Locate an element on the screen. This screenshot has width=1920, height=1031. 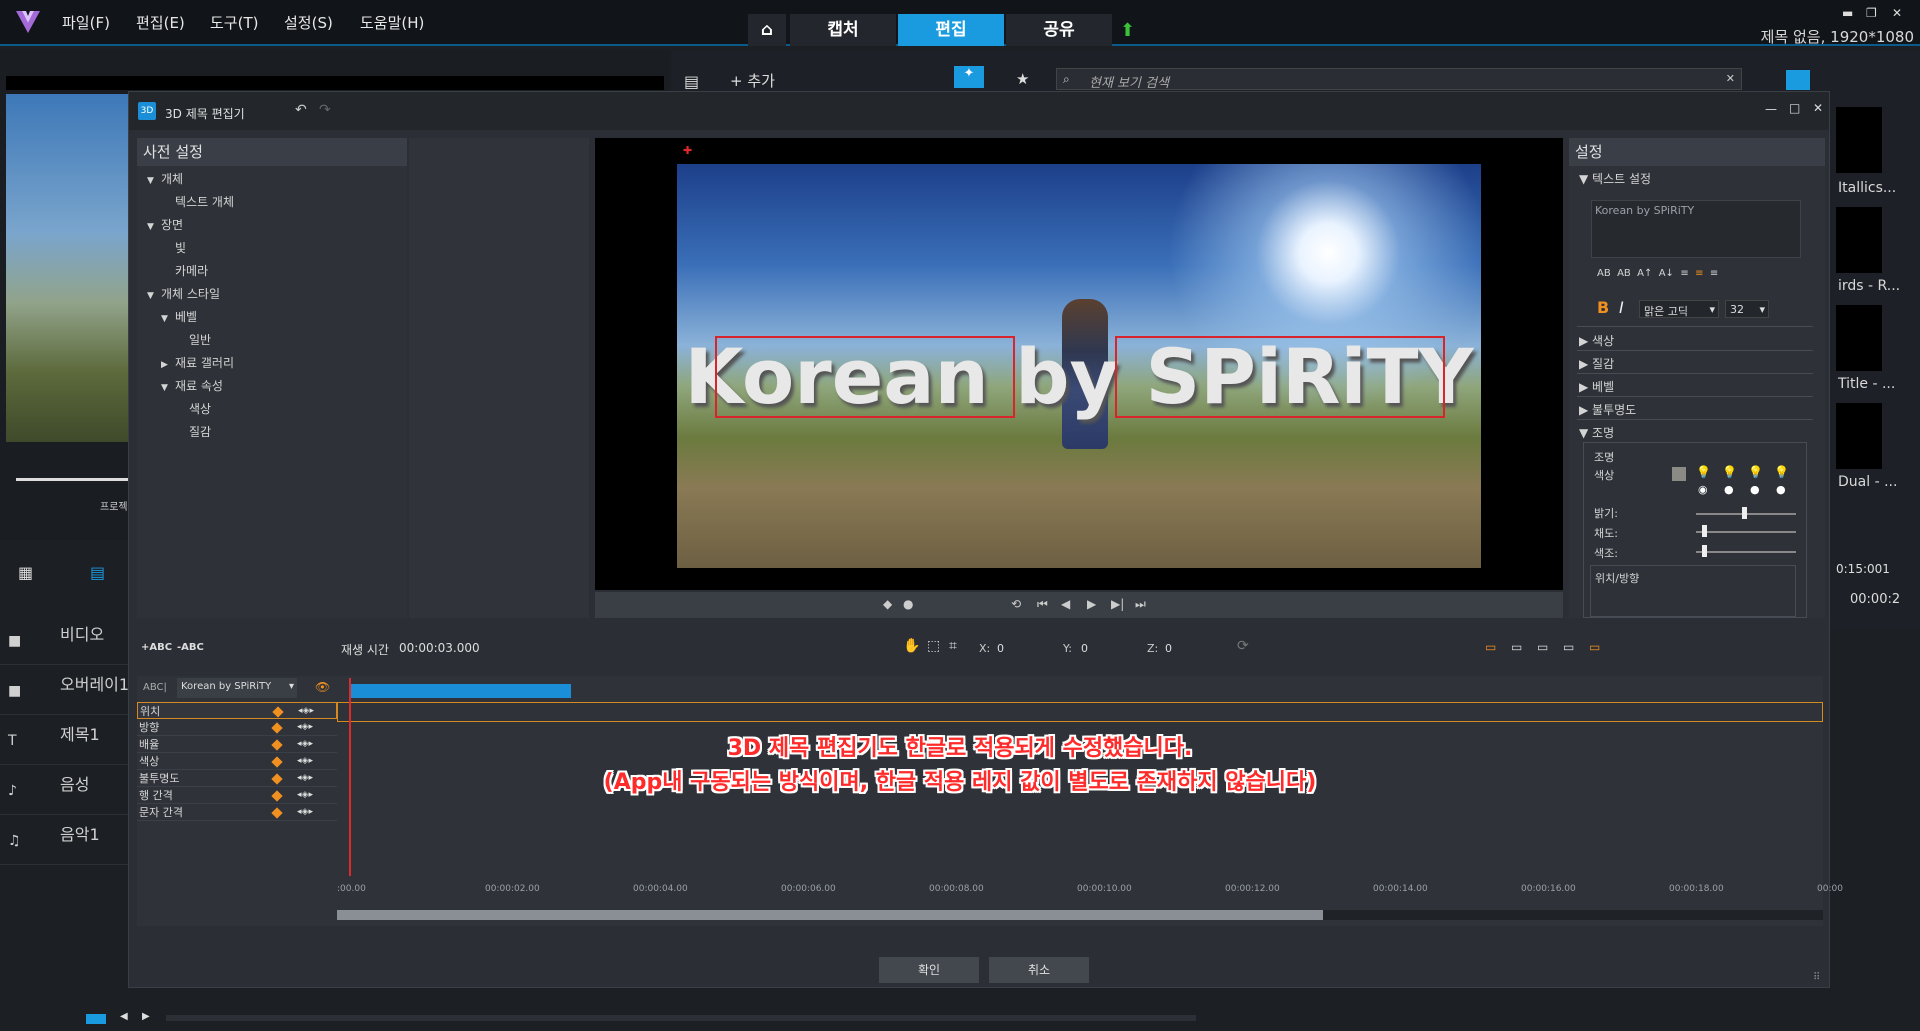
close-icon: ✕ is located at coordinates (1897, 13).